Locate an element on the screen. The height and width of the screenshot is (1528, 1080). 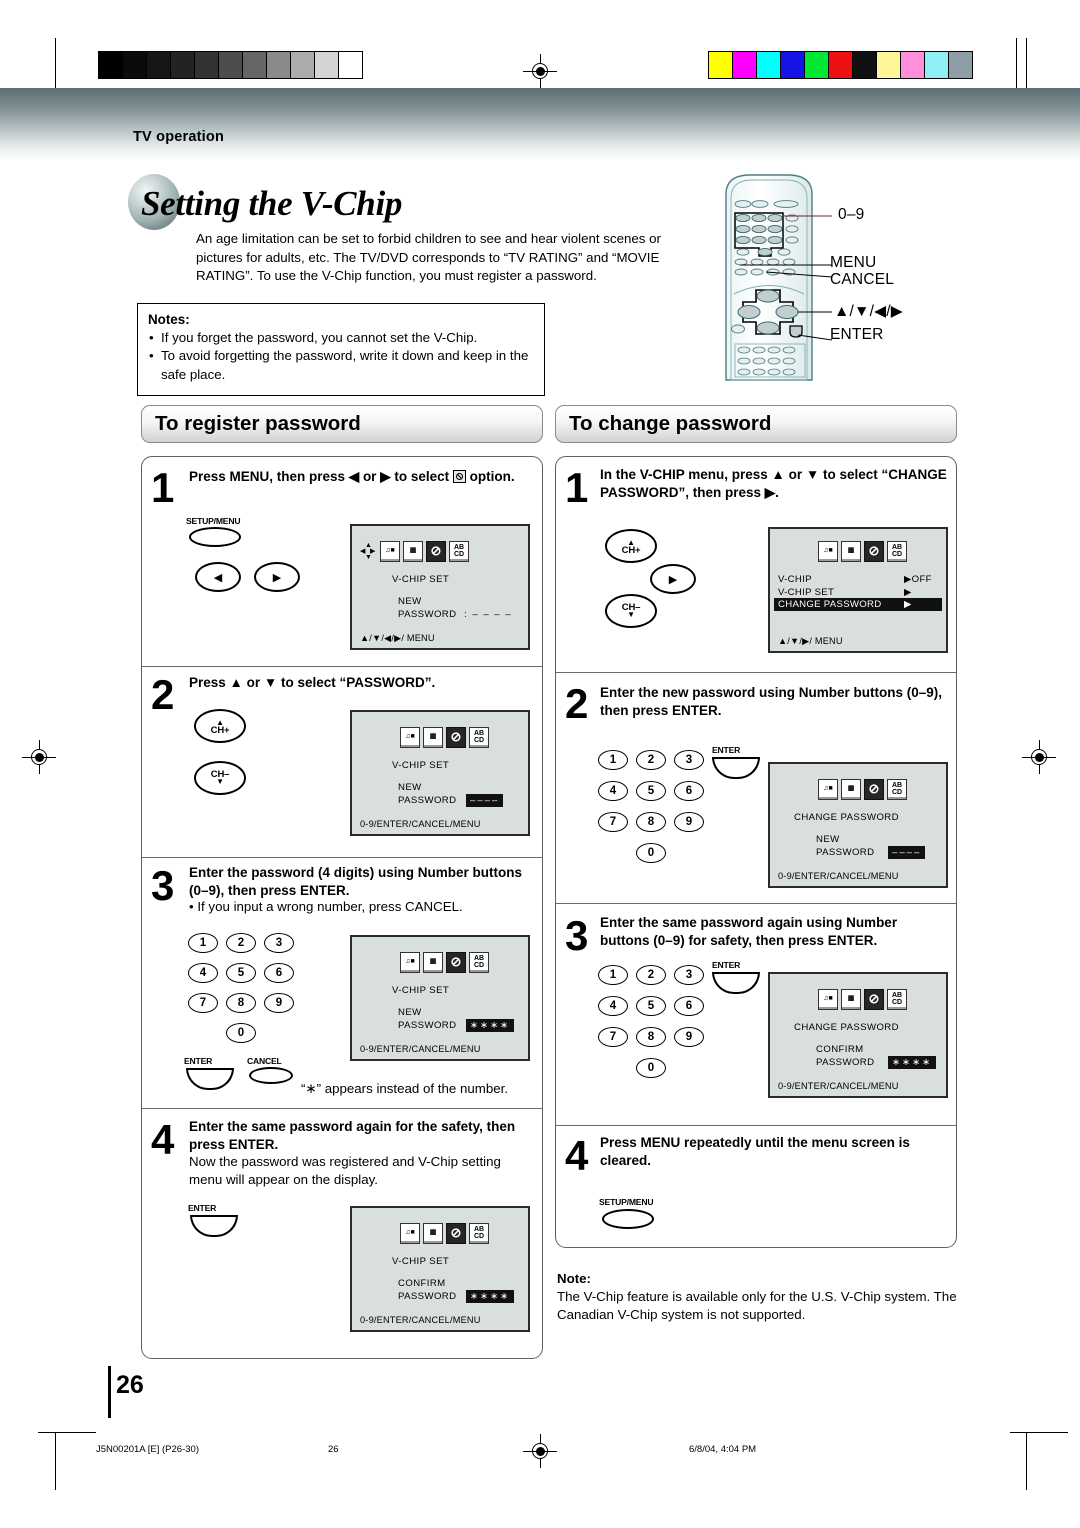
osd-menu-row-label: V-CHIP SET is located at coordinates (806, 592).